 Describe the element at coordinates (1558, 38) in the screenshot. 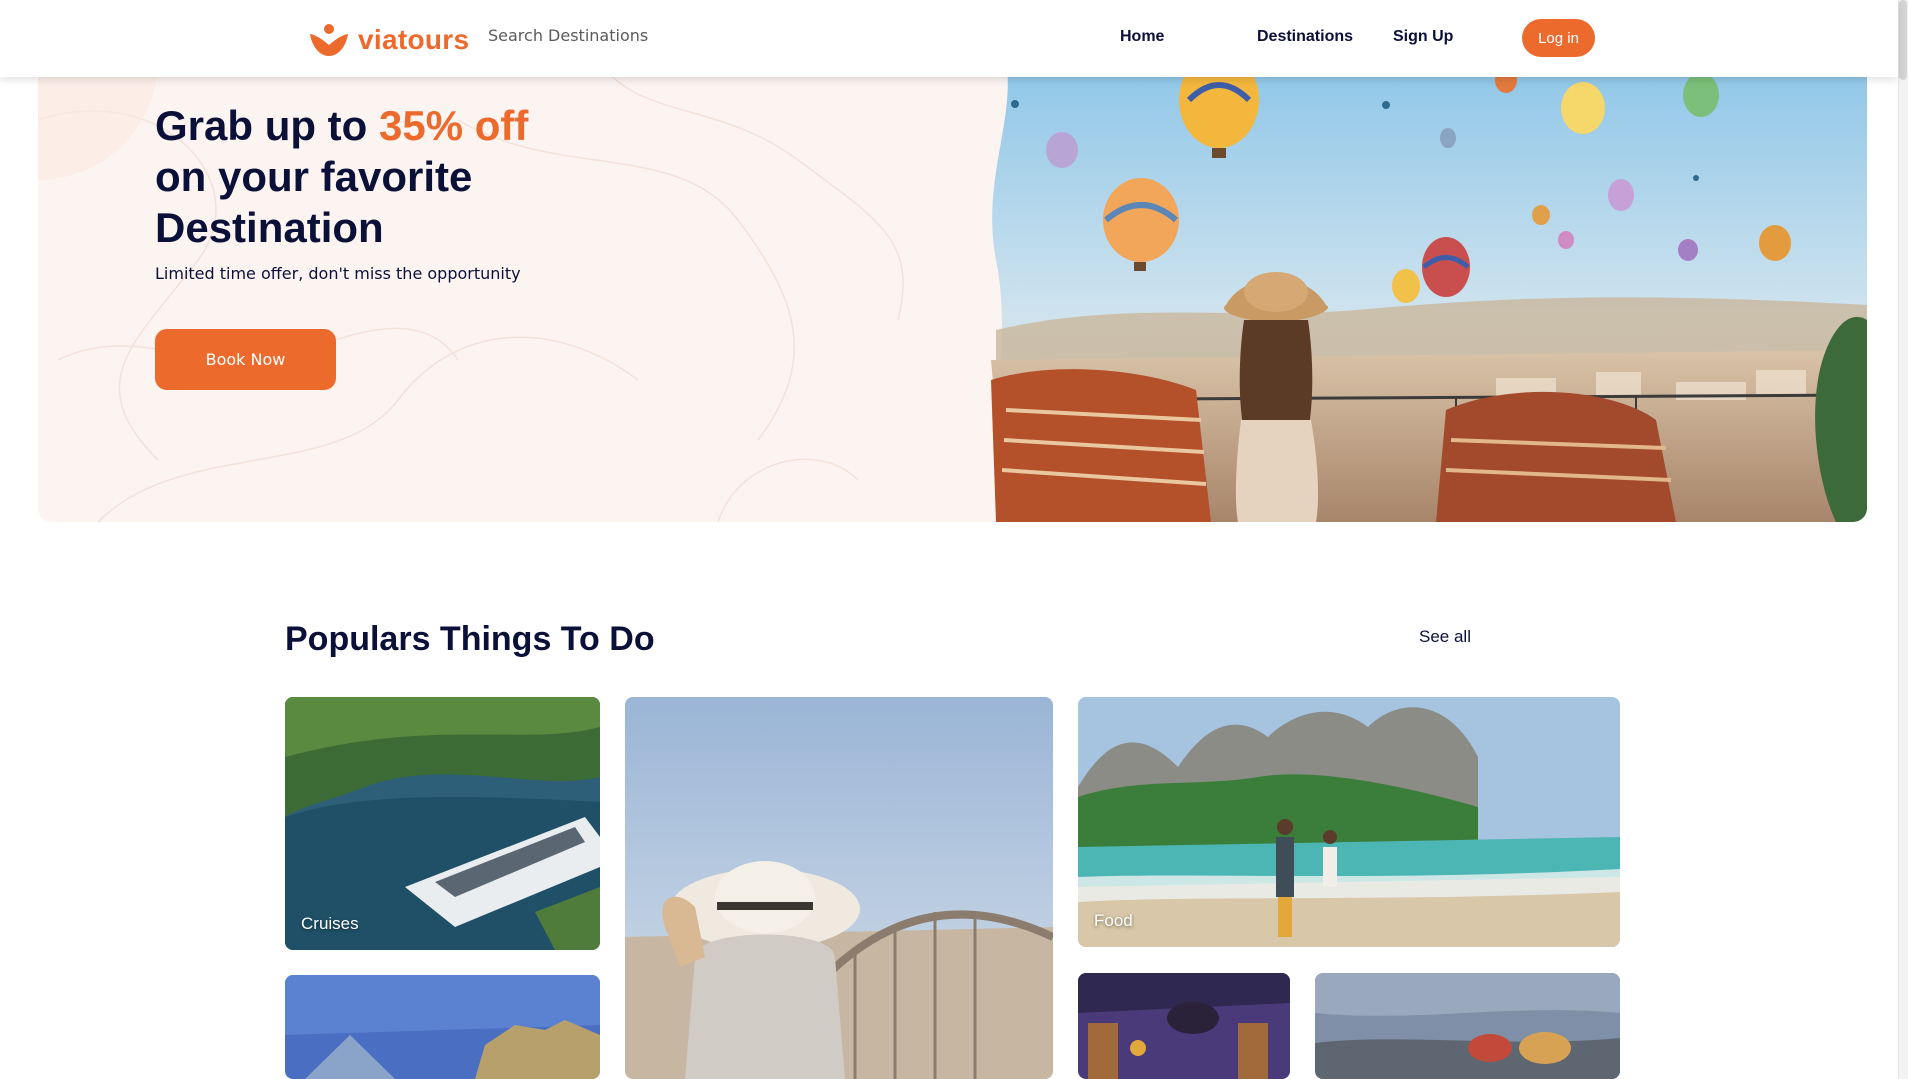

I see `login-button: Log in` at that location.